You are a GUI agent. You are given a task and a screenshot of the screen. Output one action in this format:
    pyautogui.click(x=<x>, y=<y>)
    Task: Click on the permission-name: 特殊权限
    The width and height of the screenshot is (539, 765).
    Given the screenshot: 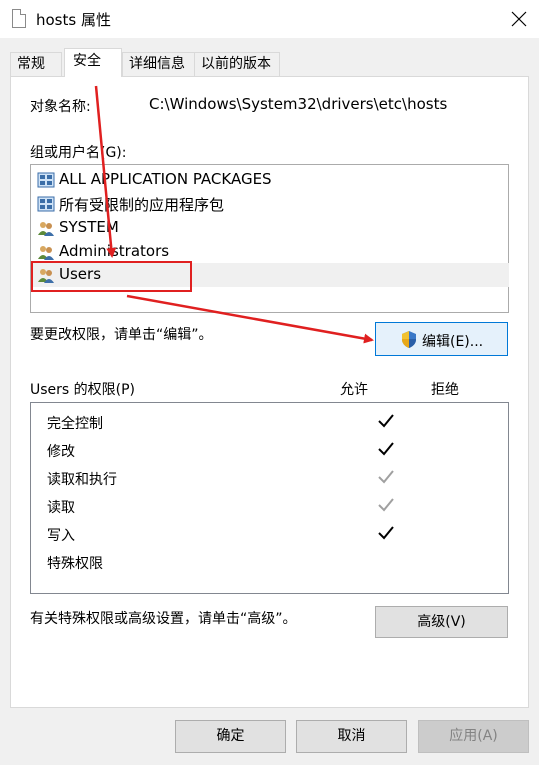 What is the action you would take?
    pyautogui.click(x=75, y=564)
    